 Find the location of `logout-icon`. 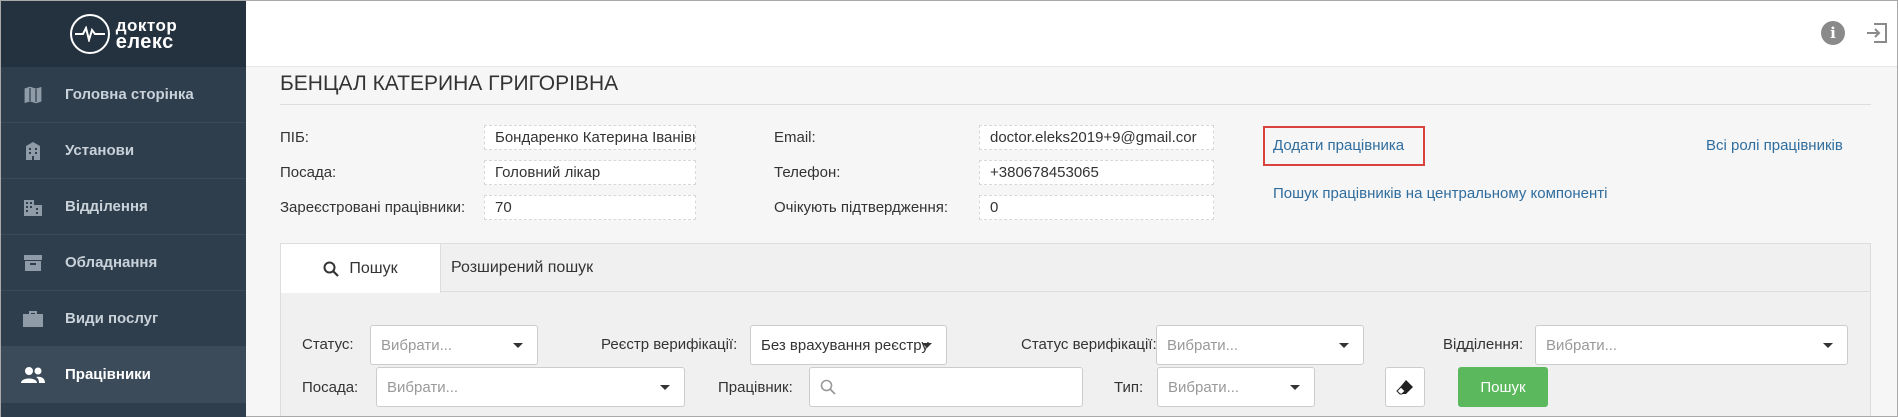

logout-icon is located at coordinates (1877, 35).